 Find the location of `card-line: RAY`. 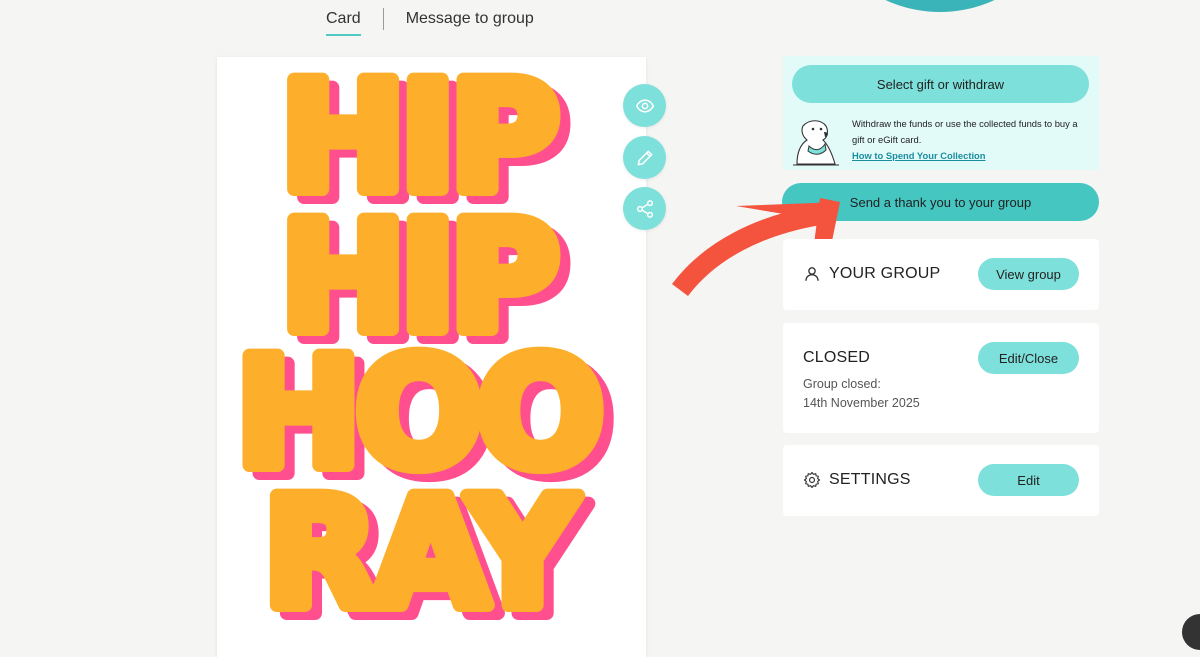

card-line: RAY is located at coordinates (421, 554).